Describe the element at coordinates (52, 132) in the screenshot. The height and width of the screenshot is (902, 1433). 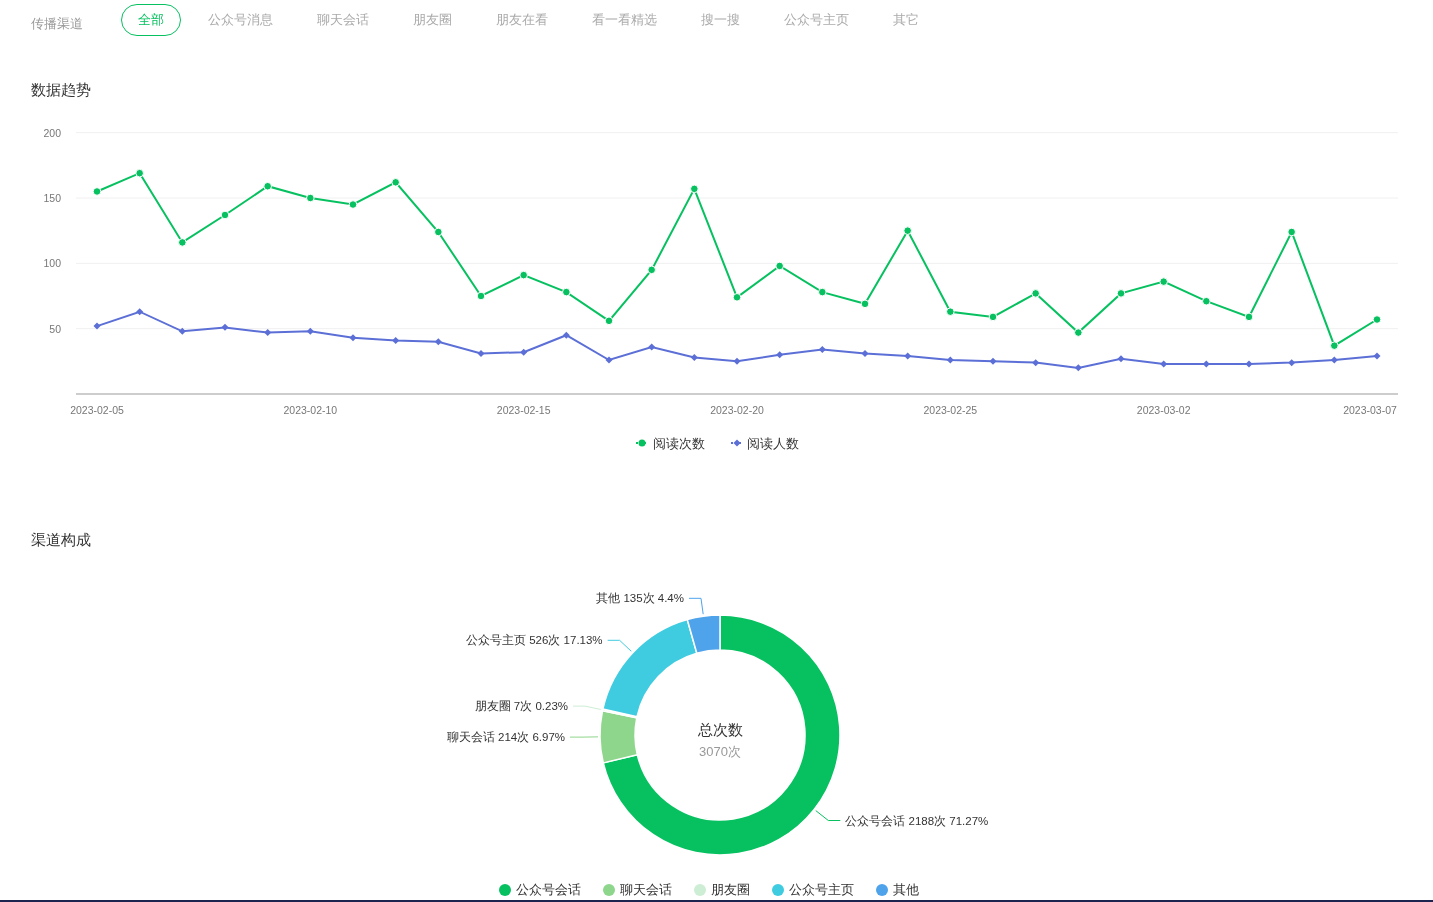
I see `y-tick-label: 200` at that location.